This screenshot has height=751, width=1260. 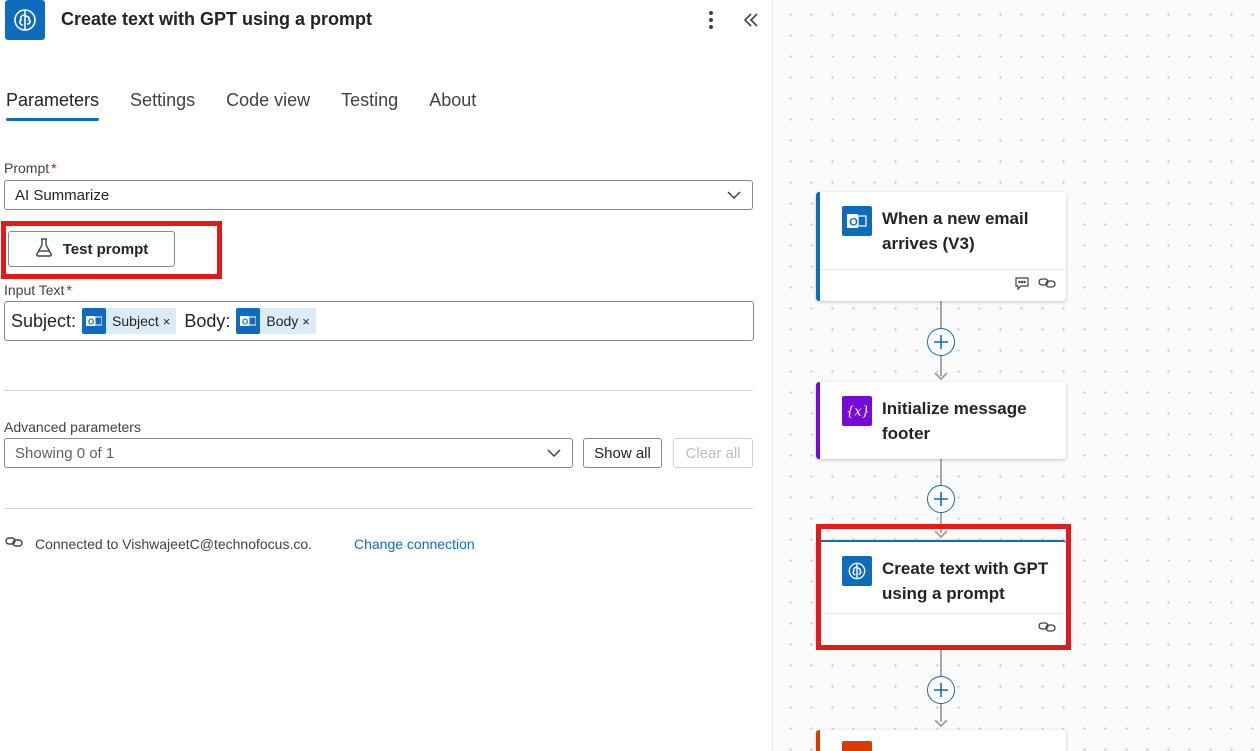 What do you see at coordinates (622, 453) in the screenshot?
I see `show-all-button: Show all` at bounding box center [622, 453].